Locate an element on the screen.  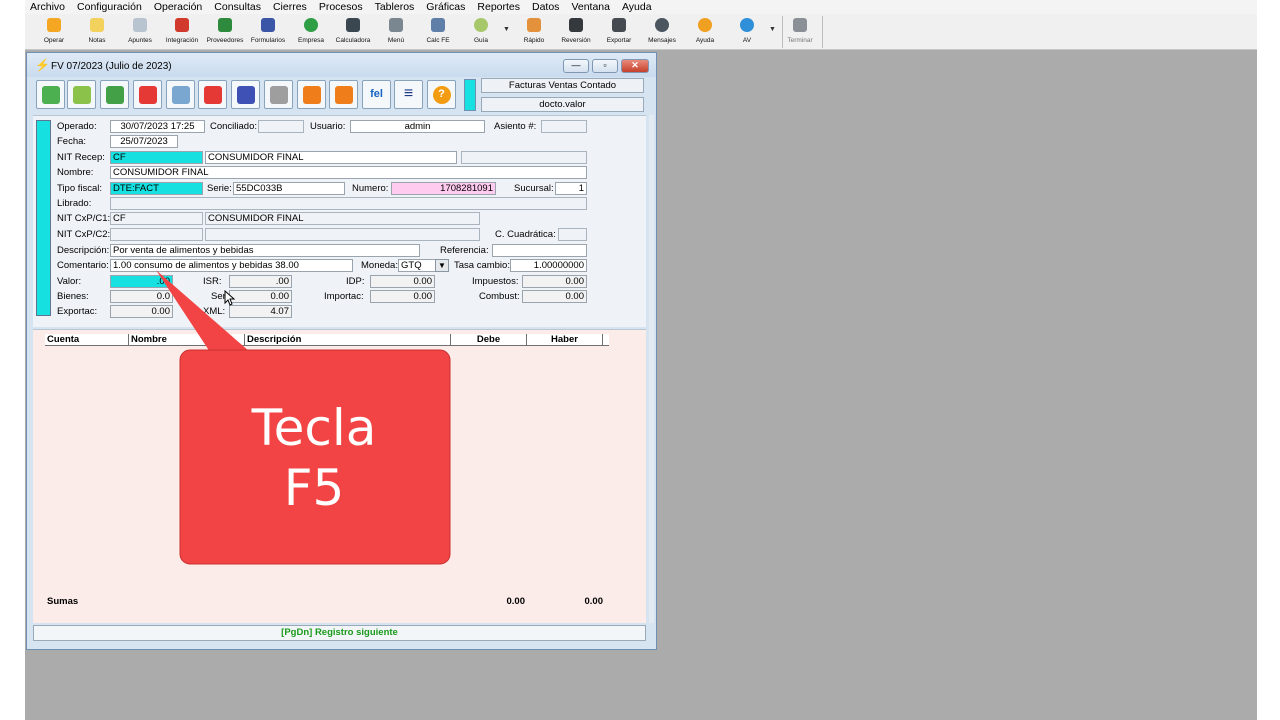
guia-dropdown-arrow: ▼ is located at coordinates (506, 29).